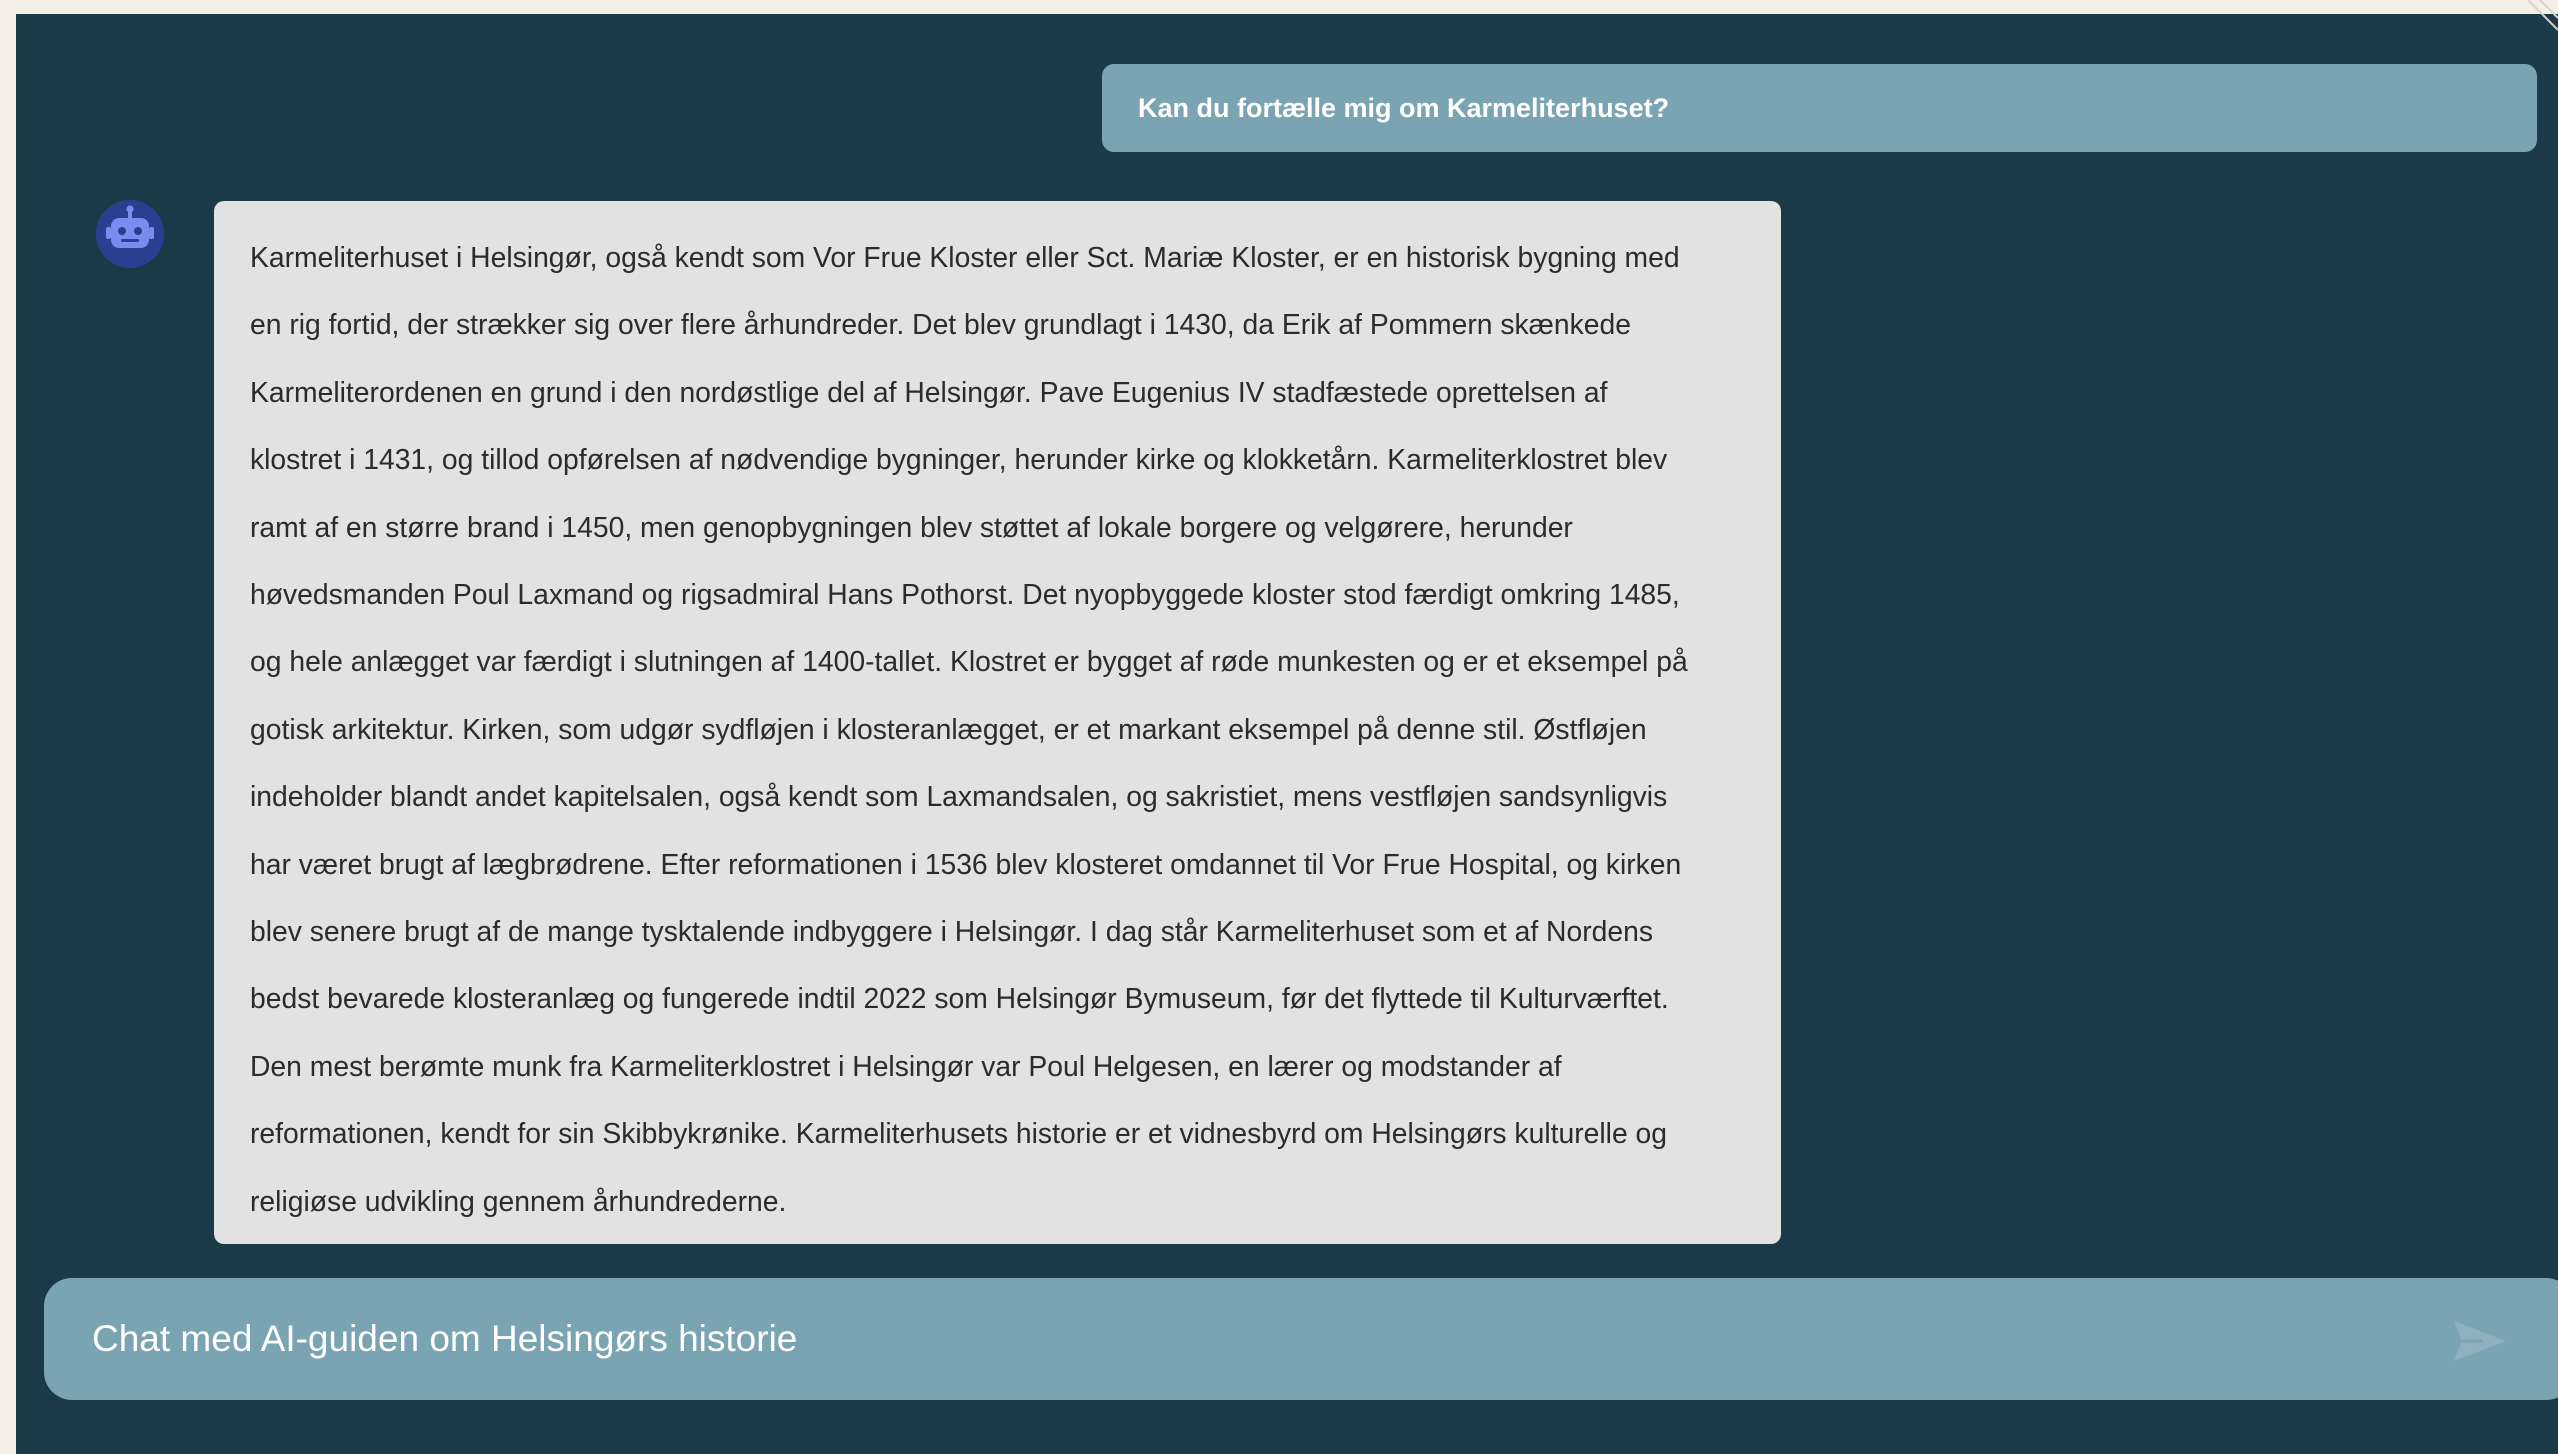 The image size is (2558, 1454). What do you see at coordinates (1404, 107) in the screenshot?
I see `user-message-text: Kan du fortælle mig om Karmeliterhuset?` at bounding box center [1404, 107].